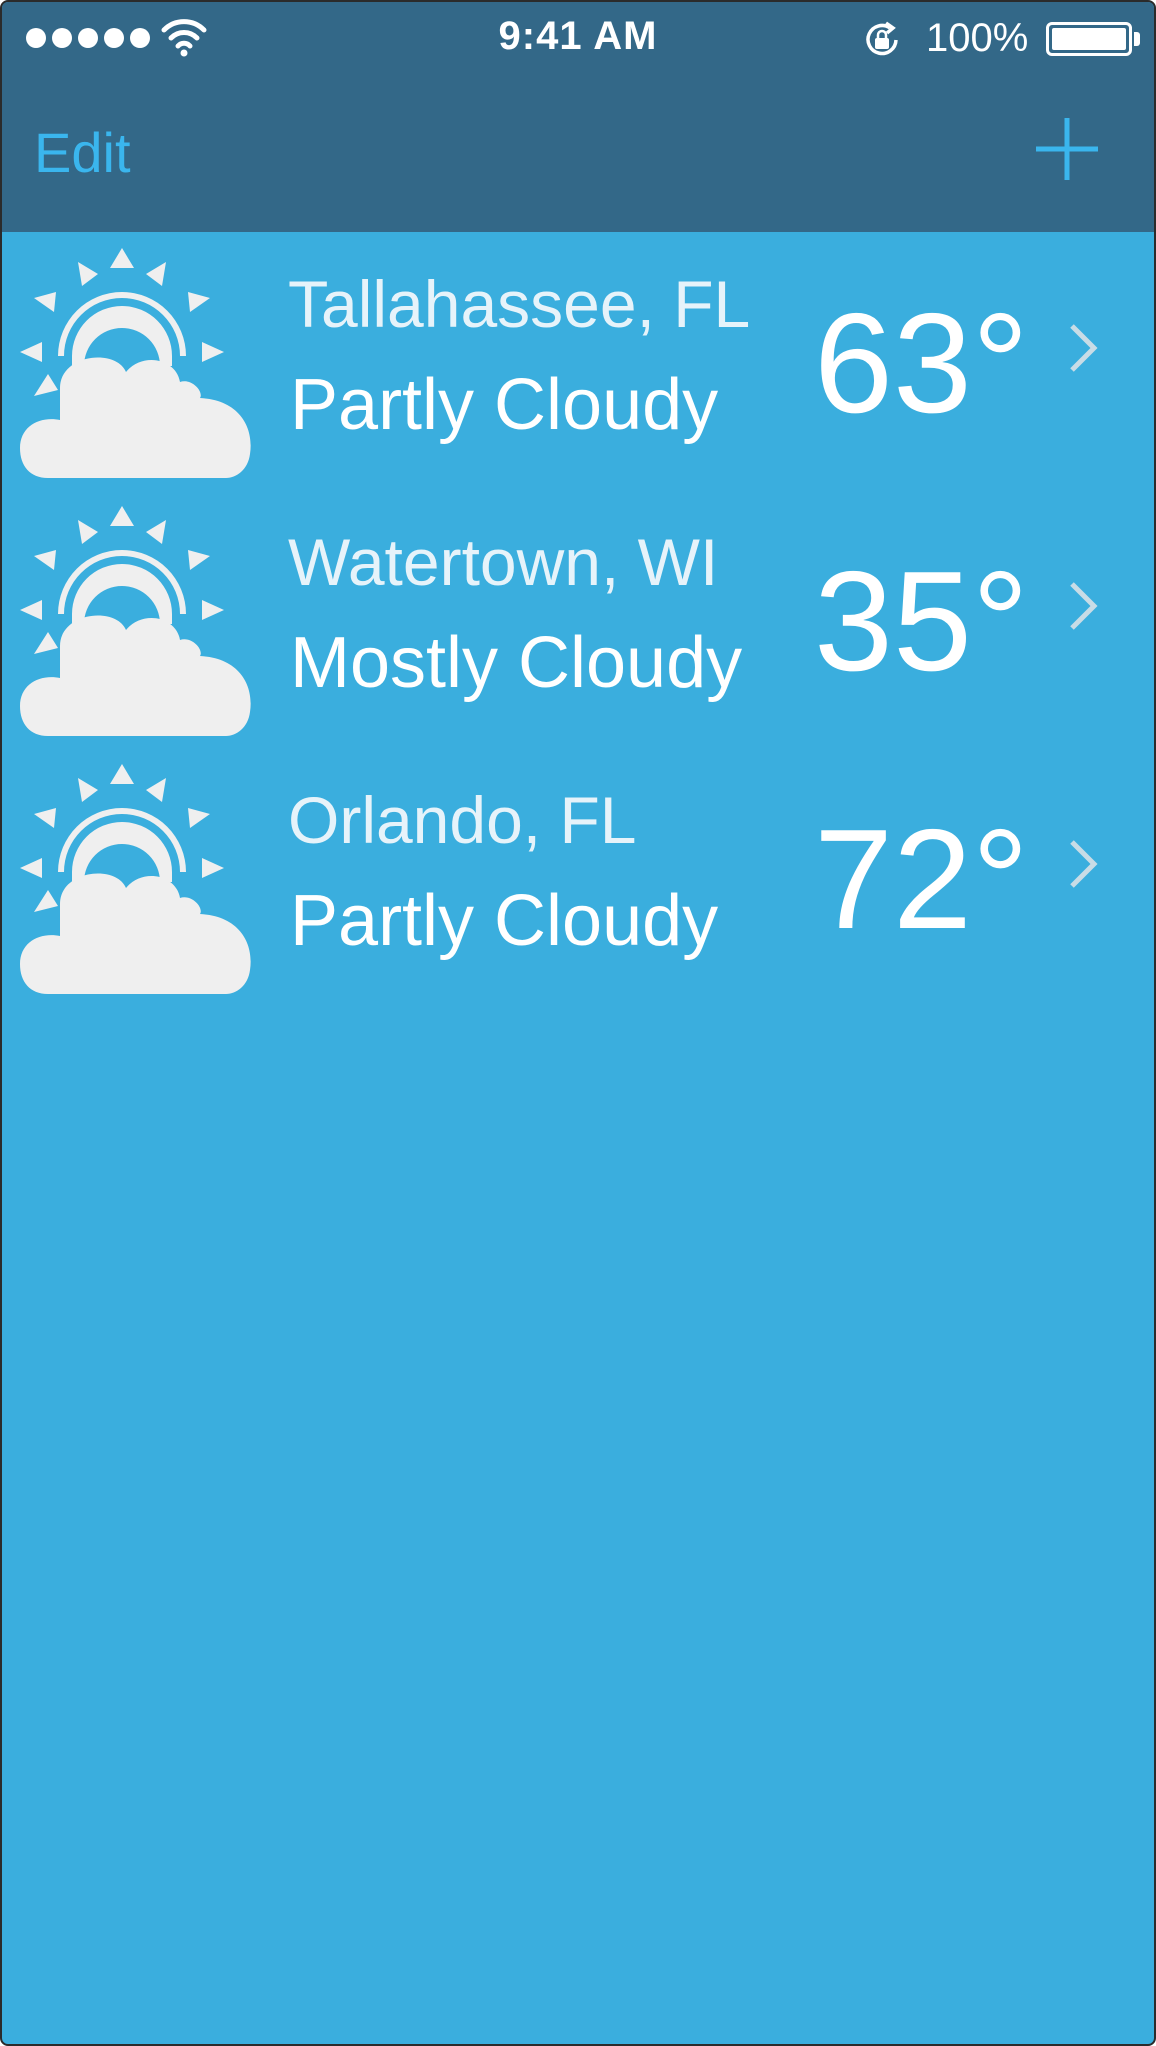 The image size is (1156, 2046). I want to click on battery-percent: 100%, so click(977, 38).